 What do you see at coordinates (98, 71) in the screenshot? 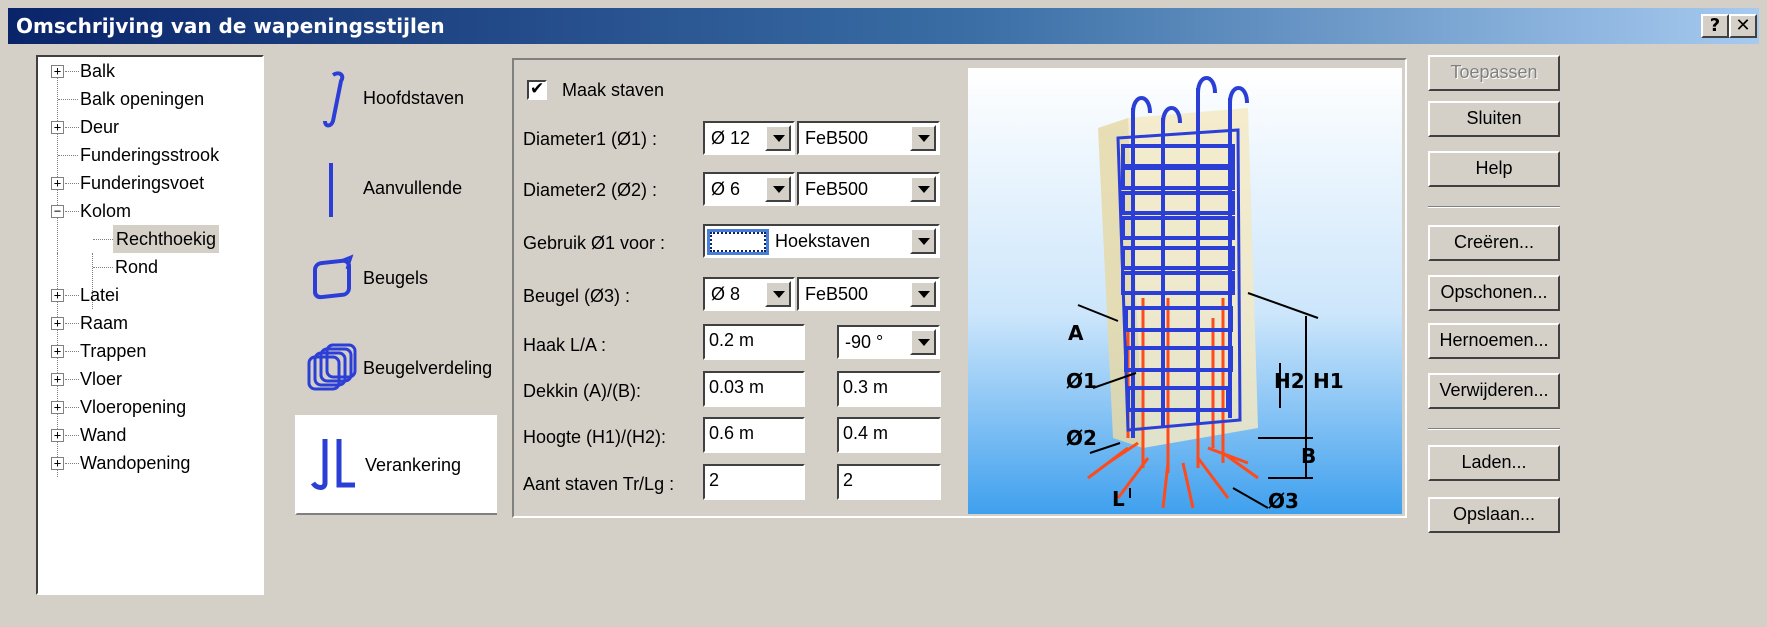
I see `tree-label: Balk` at bounding box center [98, 71].